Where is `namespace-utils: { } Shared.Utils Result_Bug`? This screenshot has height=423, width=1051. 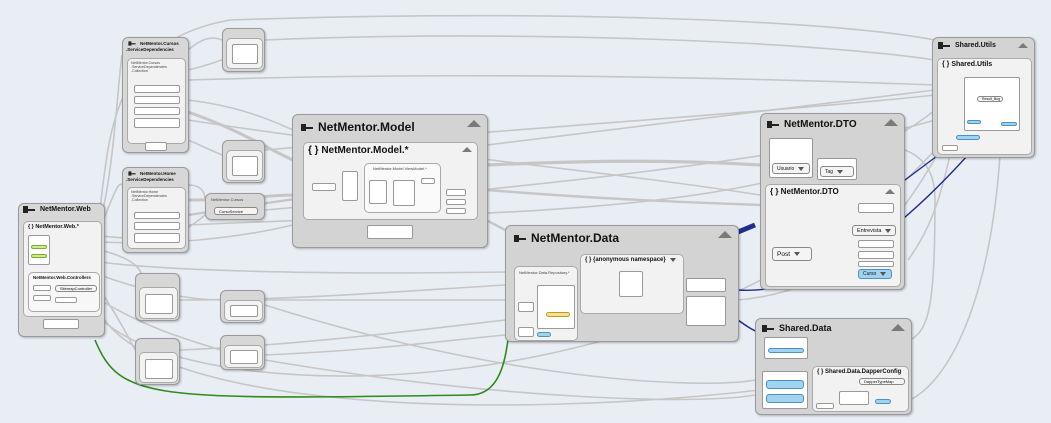 namespace-utils: { } Shared.Utils Result_Bug is located at coordinates (984, 106).